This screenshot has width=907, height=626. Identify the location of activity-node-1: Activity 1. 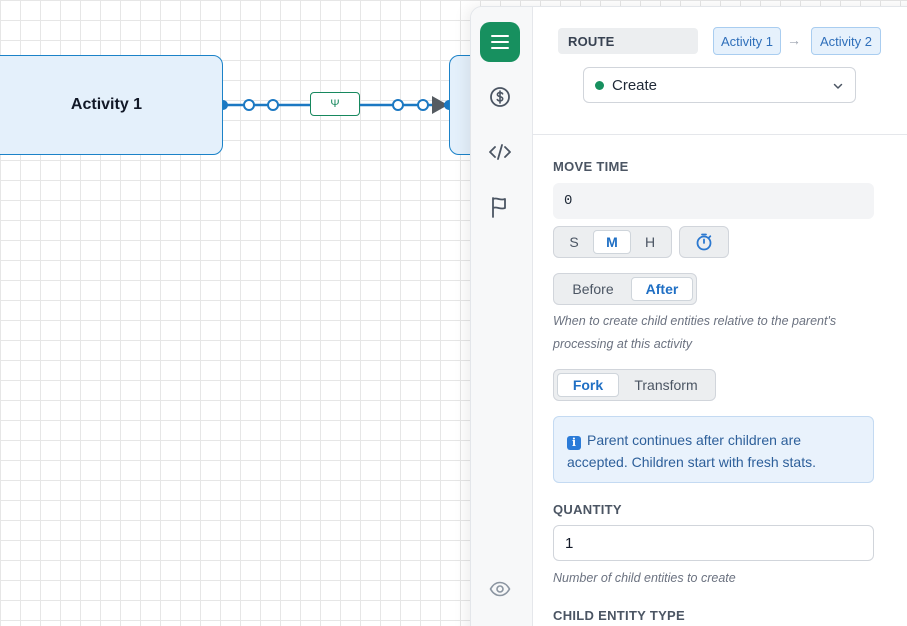
(111, 105).